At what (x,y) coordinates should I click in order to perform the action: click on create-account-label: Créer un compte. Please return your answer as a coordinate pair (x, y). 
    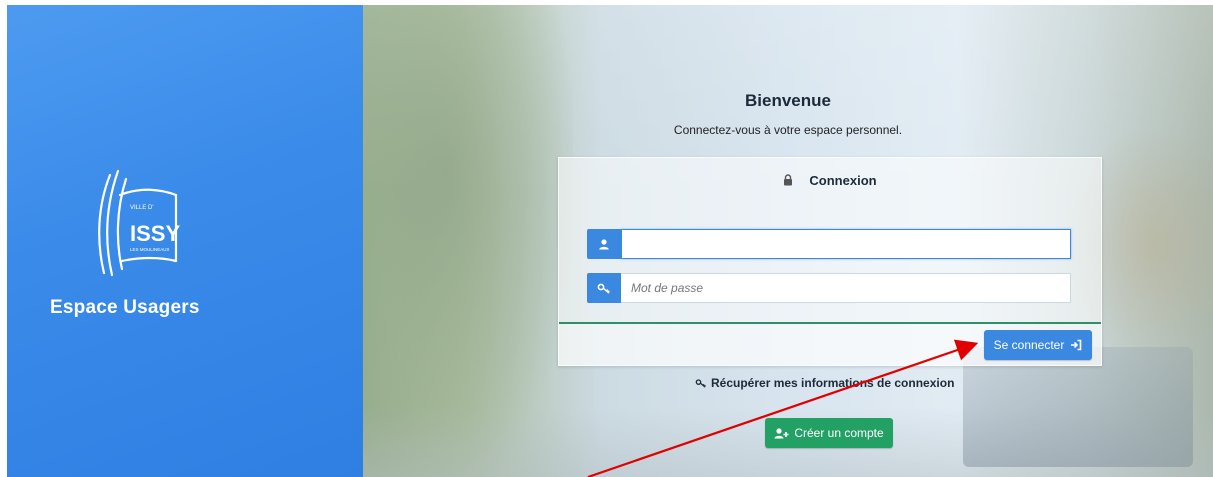
    Looking at the image, I should click on (839, 433).